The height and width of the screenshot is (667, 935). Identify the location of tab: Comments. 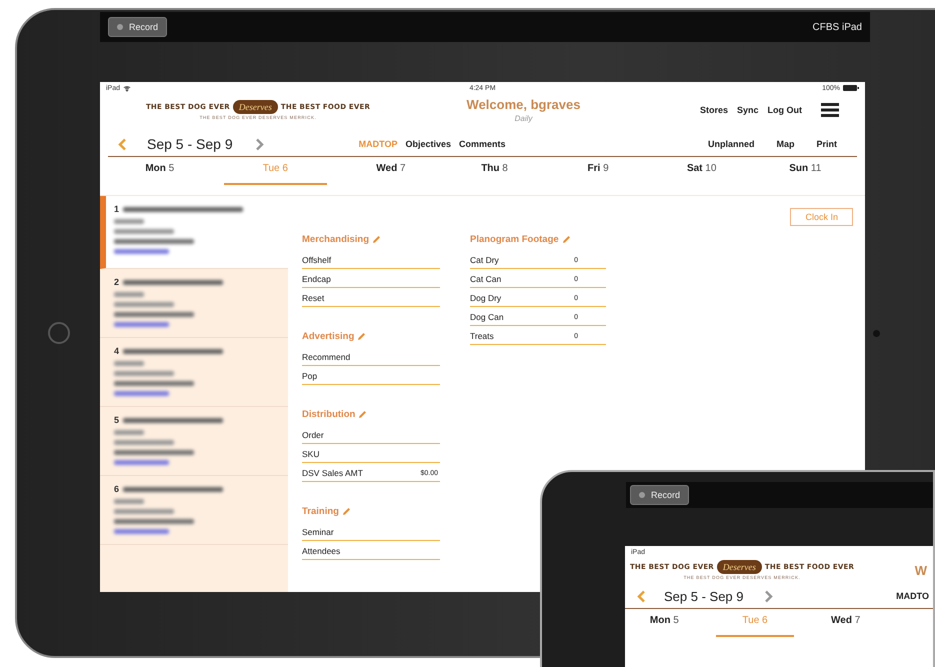
(482, 144).